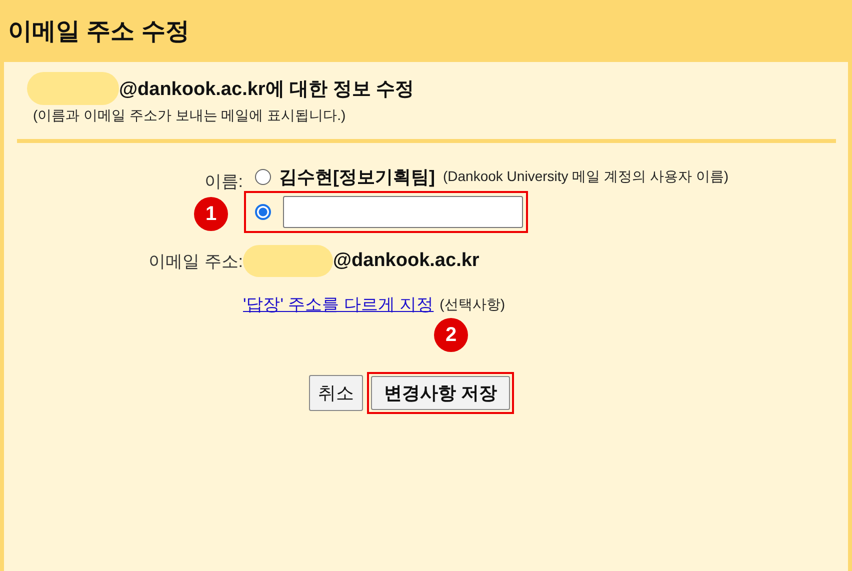  Describe the element at coordinates (338, 304) in the screenshot. I see `reply-address-link: '답장' 주소를 다르게 지정` at that location.